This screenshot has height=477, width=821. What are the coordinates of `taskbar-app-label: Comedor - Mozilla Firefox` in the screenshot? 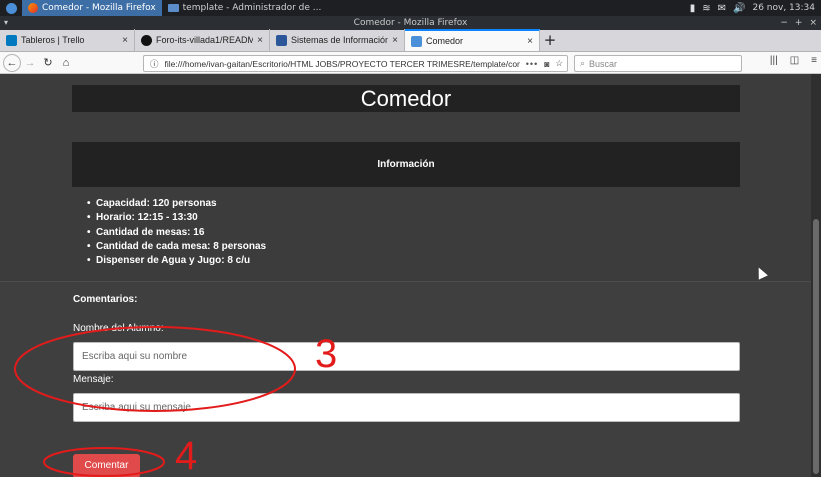 It's located at (99, 8).